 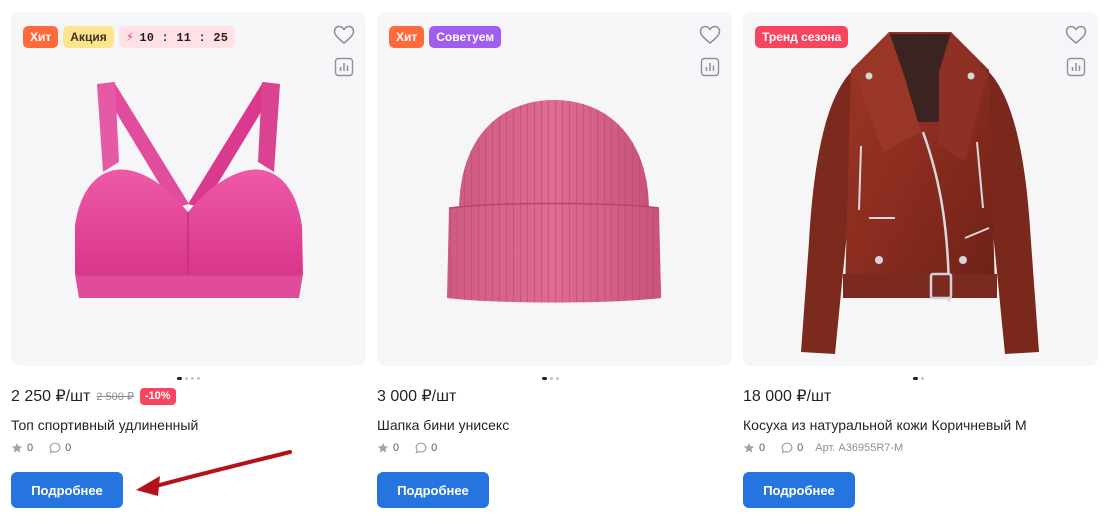 What do you see at coordinates (88, 37) in the screenshot?
I see `badge-promo: Акция` at bounding box center [88, 37].